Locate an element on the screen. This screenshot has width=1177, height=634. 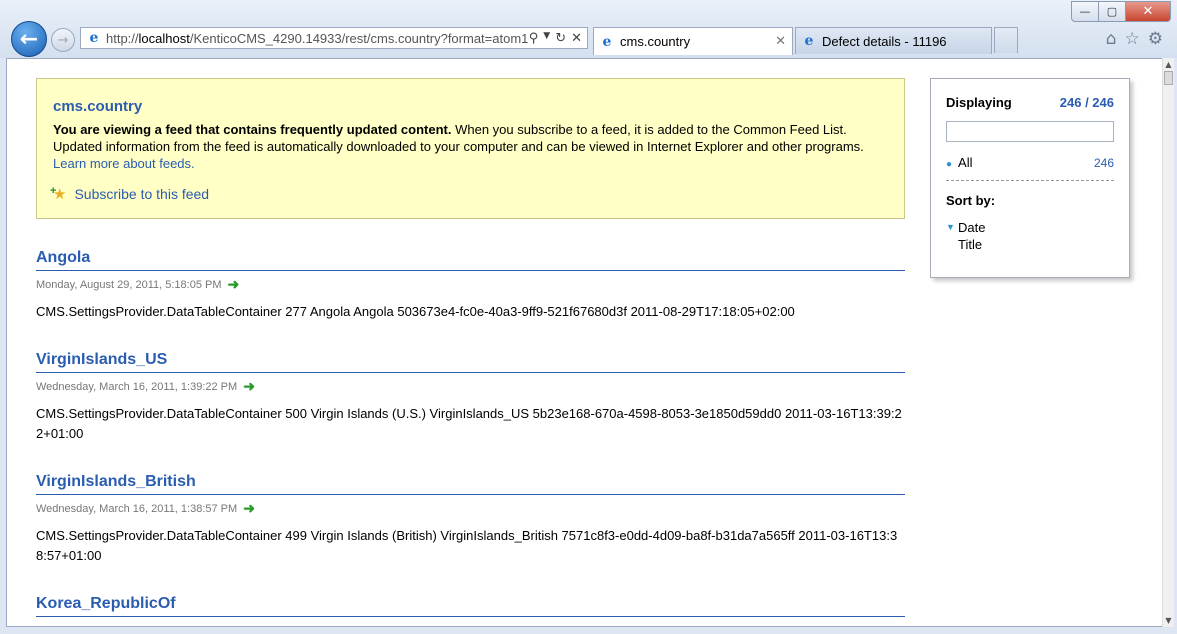
panel-divider is located at coordinates (1030, 180).